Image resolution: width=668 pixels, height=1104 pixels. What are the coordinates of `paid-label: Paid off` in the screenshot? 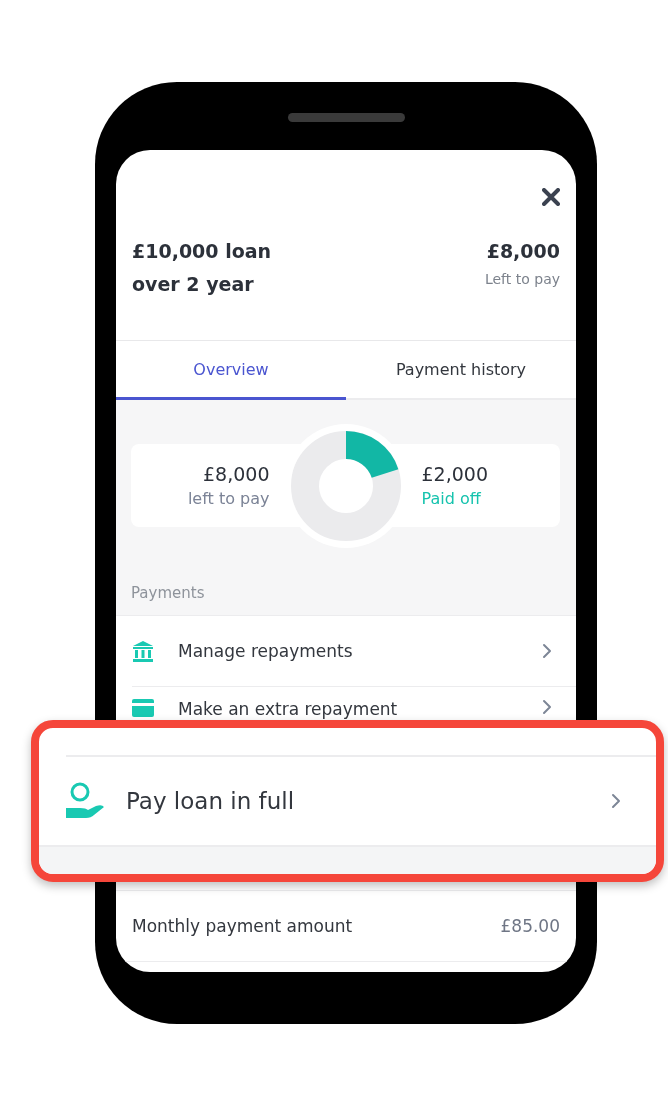 It's located at (451, 498).